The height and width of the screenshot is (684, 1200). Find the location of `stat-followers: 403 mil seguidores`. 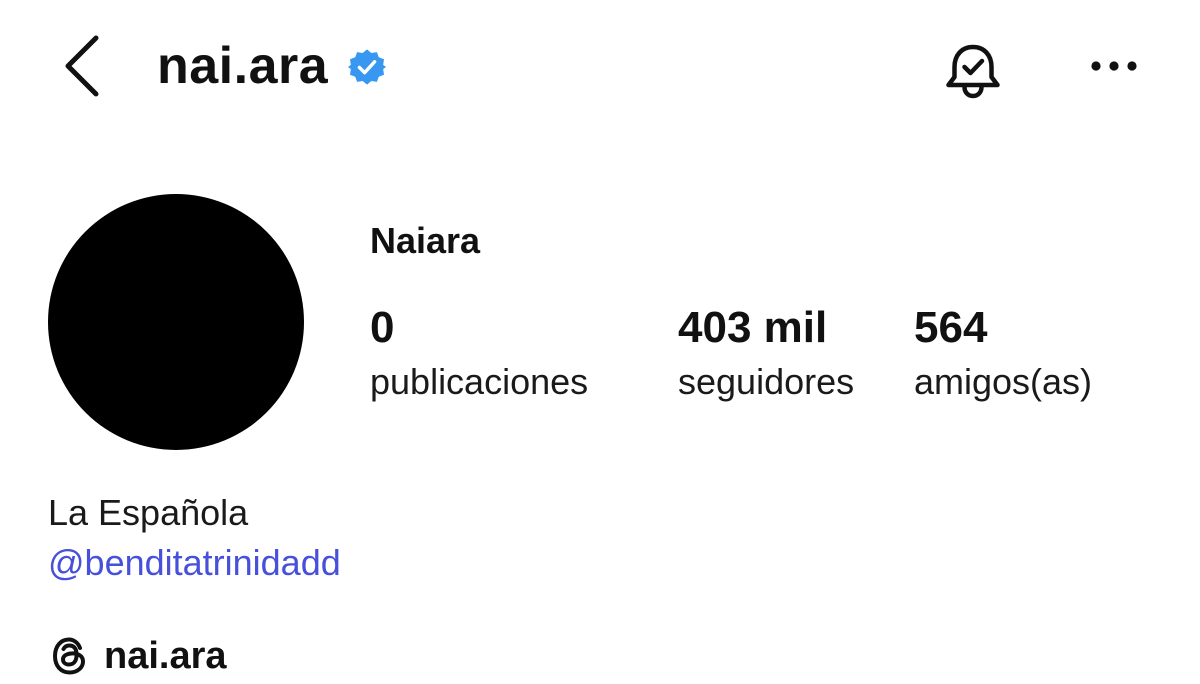

stat-followers: 403 mil seguidores is located at coordinates (766, 354).